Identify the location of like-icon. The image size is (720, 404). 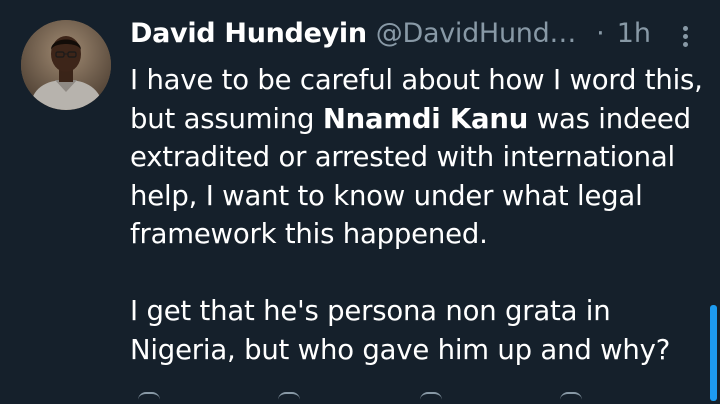
(431, 398).